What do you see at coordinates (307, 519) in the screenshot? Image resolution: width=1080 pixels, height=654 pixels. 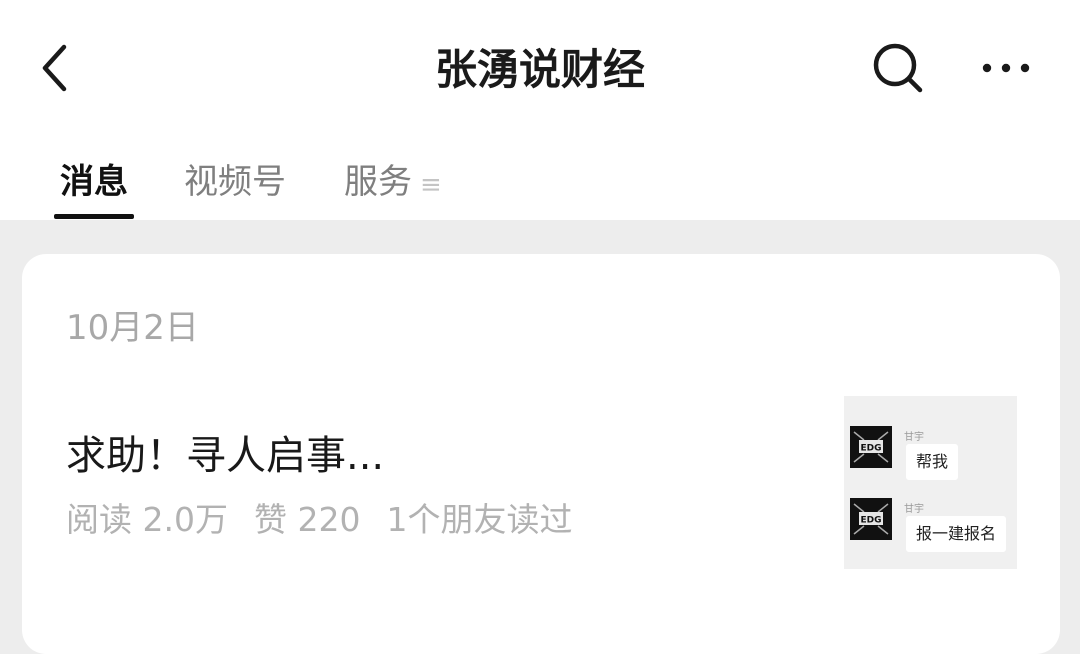 I see `like-count: 赞 220` at bounding box center [307, 519].